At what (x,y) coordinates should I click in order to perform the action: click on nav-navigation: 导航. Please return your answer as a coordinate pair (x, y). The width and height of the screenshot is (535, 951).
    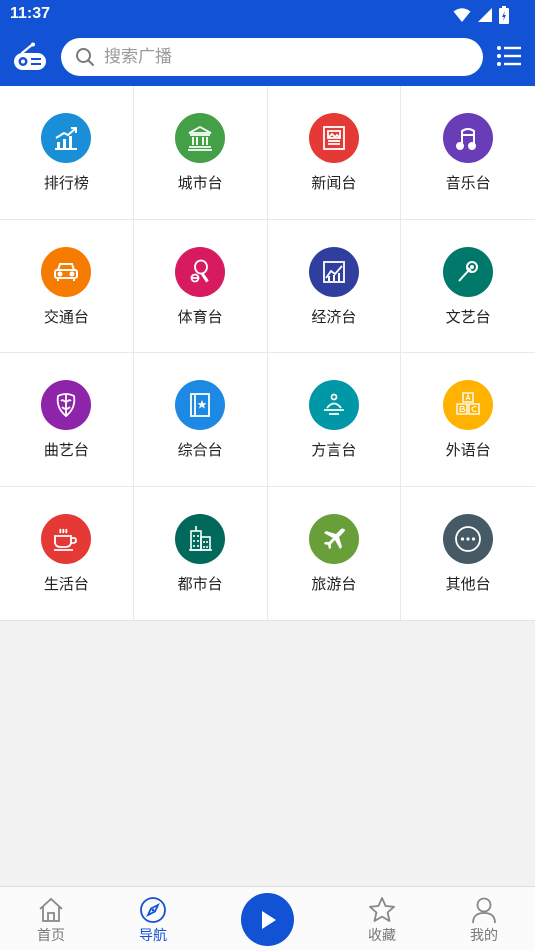
    Looking at the image, I should click on (153, 919).